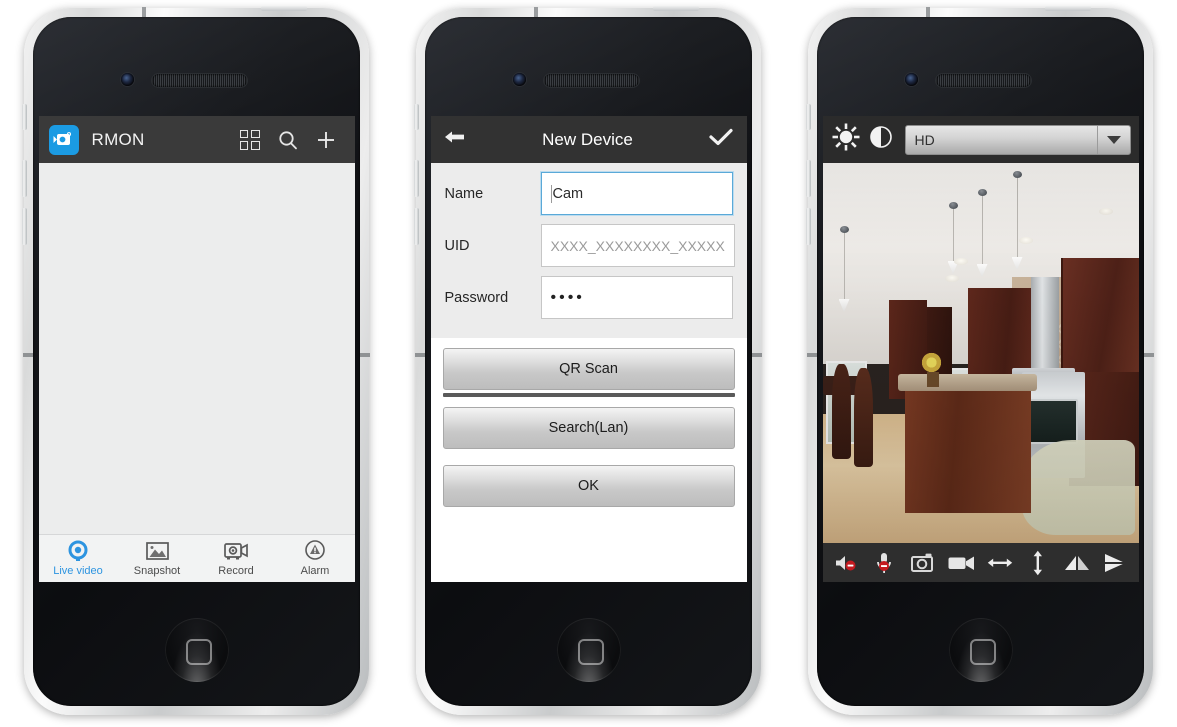 This screenshot has height=727, width=1177. I want to click on device-list-empty, so click(196, 348).